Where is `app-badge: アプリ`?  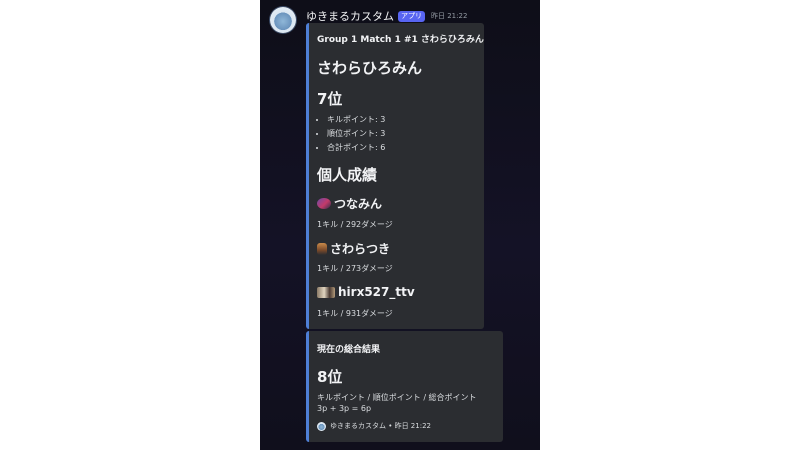 app-badge: アプリ is located at coordinates (411, 16).